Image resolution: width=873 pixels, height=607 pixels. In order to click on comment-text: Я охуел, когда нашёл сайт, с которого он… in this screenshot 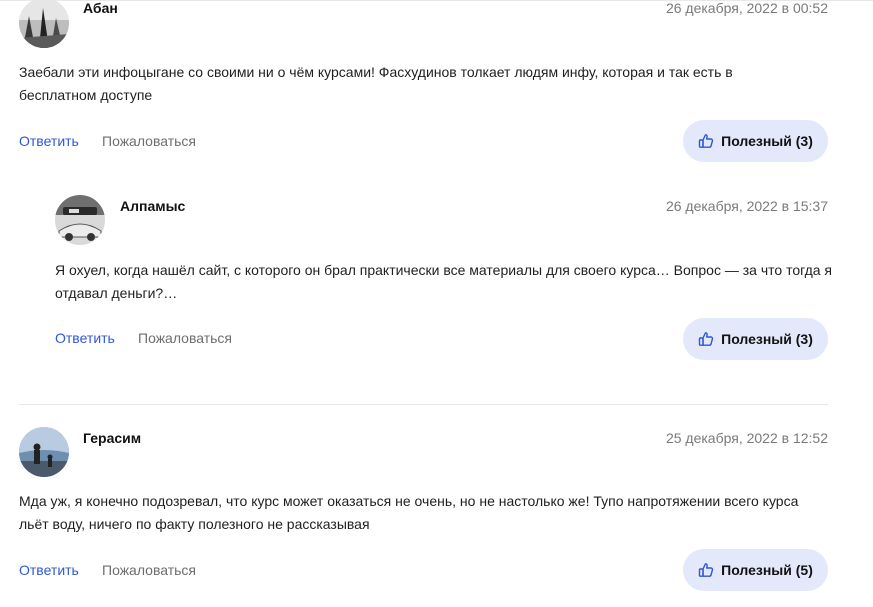, I will do `click(444, 281)`.